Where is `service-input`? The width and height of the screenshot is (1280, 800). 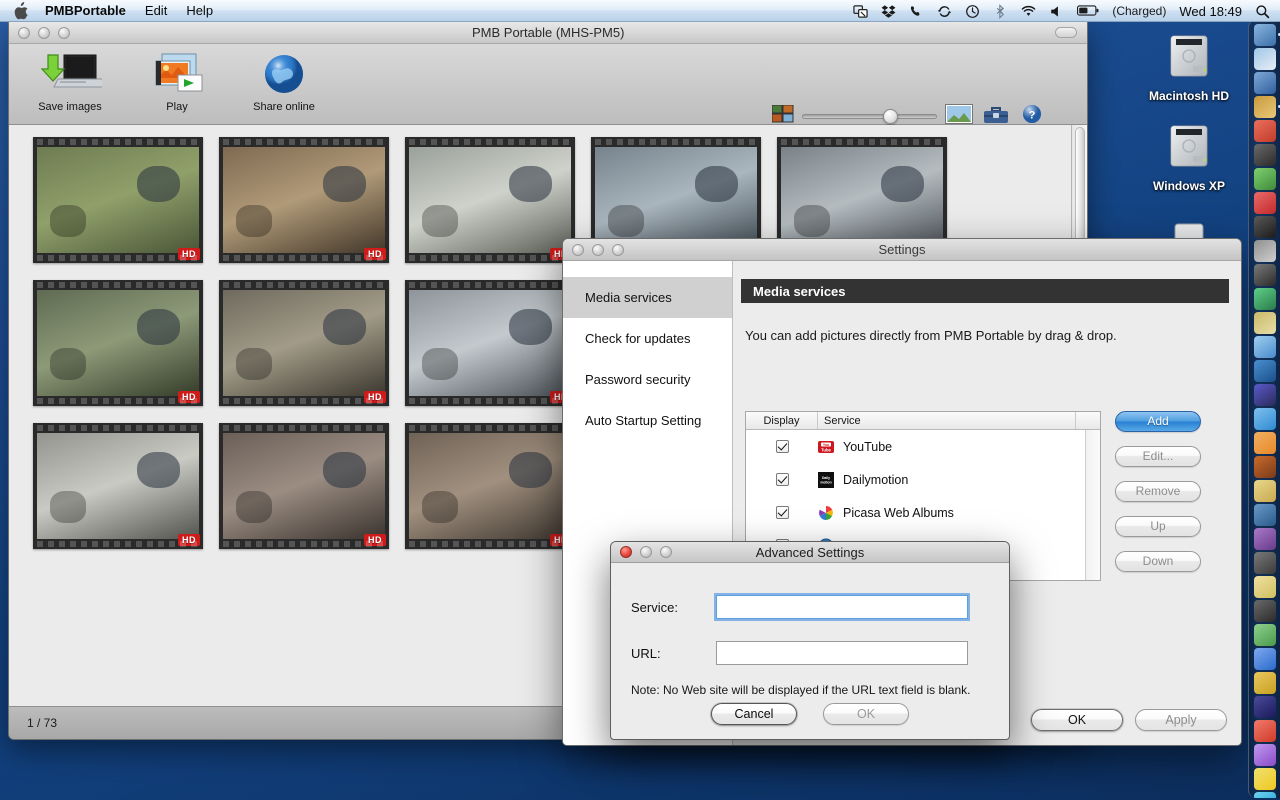 service-input is located at coordinates (842, 607).